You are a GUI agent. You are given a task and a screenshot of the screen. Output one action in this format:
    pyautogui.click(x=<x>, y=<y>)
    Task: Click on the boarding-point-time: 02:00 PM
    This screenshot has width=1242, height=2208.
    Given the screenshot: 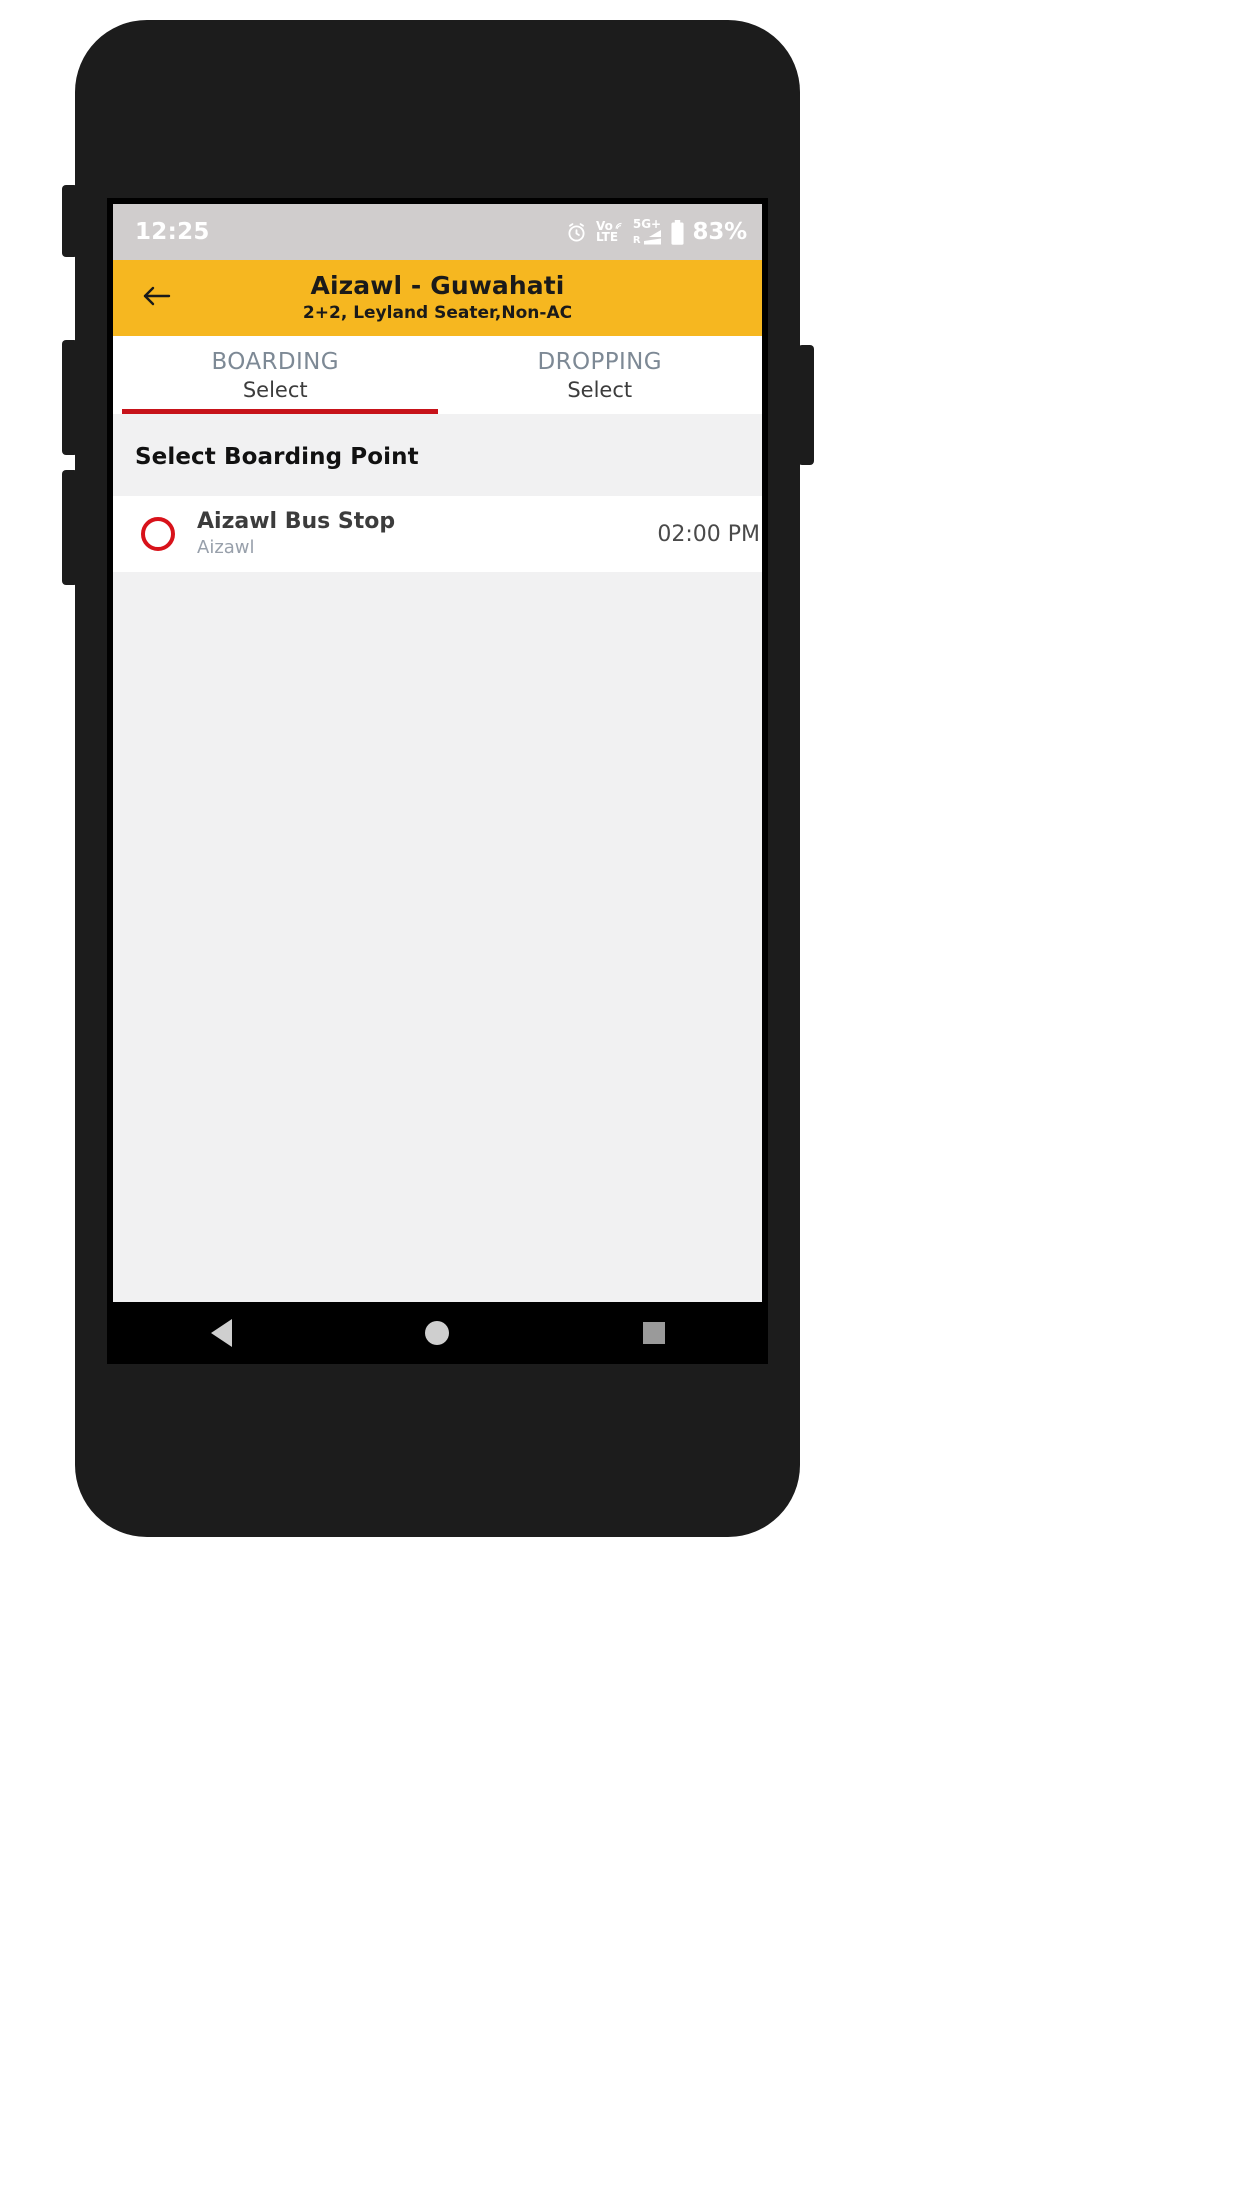 What is the action you would take?
    pyautogui.click(x=708, y=534)
    